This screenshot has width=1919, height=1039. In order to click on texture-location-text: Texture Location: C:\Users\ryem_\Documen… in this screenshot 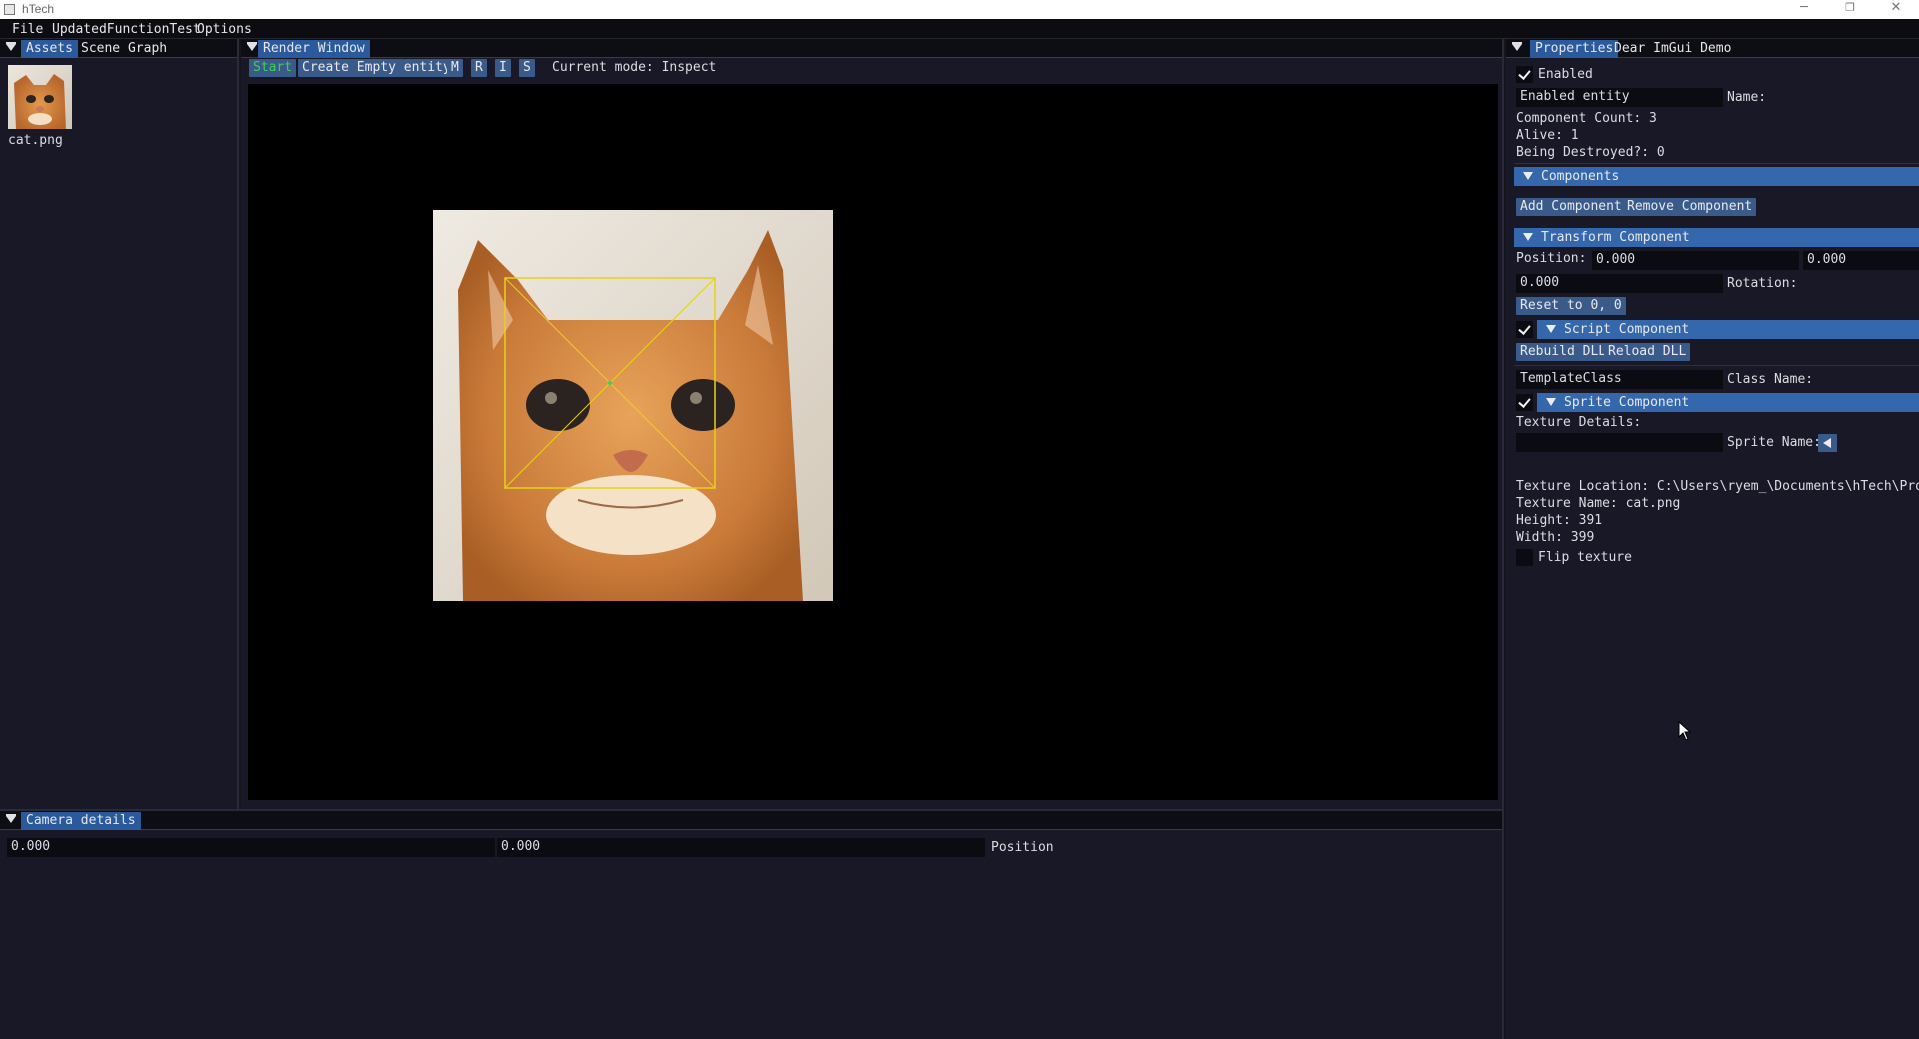, I will do `click(1717, 486)`.